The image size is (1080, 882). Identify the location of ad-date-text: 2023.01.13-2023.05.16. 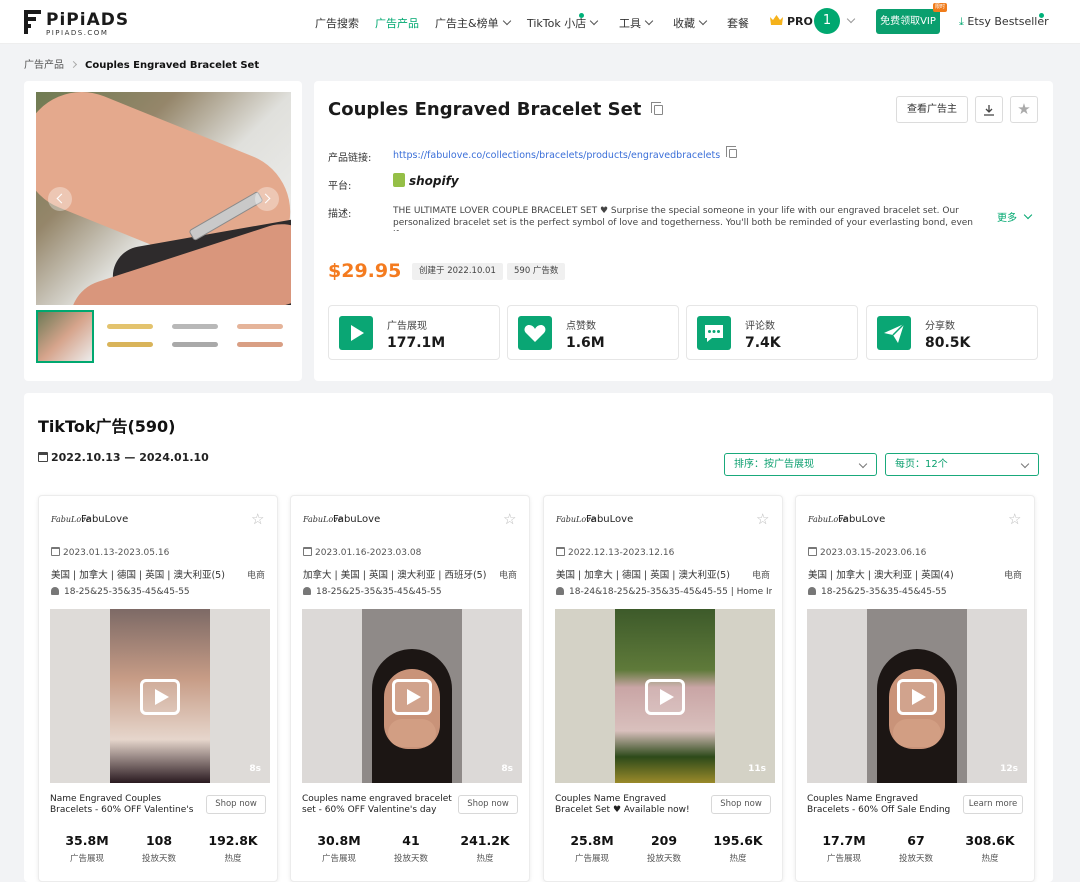
(116, 553).